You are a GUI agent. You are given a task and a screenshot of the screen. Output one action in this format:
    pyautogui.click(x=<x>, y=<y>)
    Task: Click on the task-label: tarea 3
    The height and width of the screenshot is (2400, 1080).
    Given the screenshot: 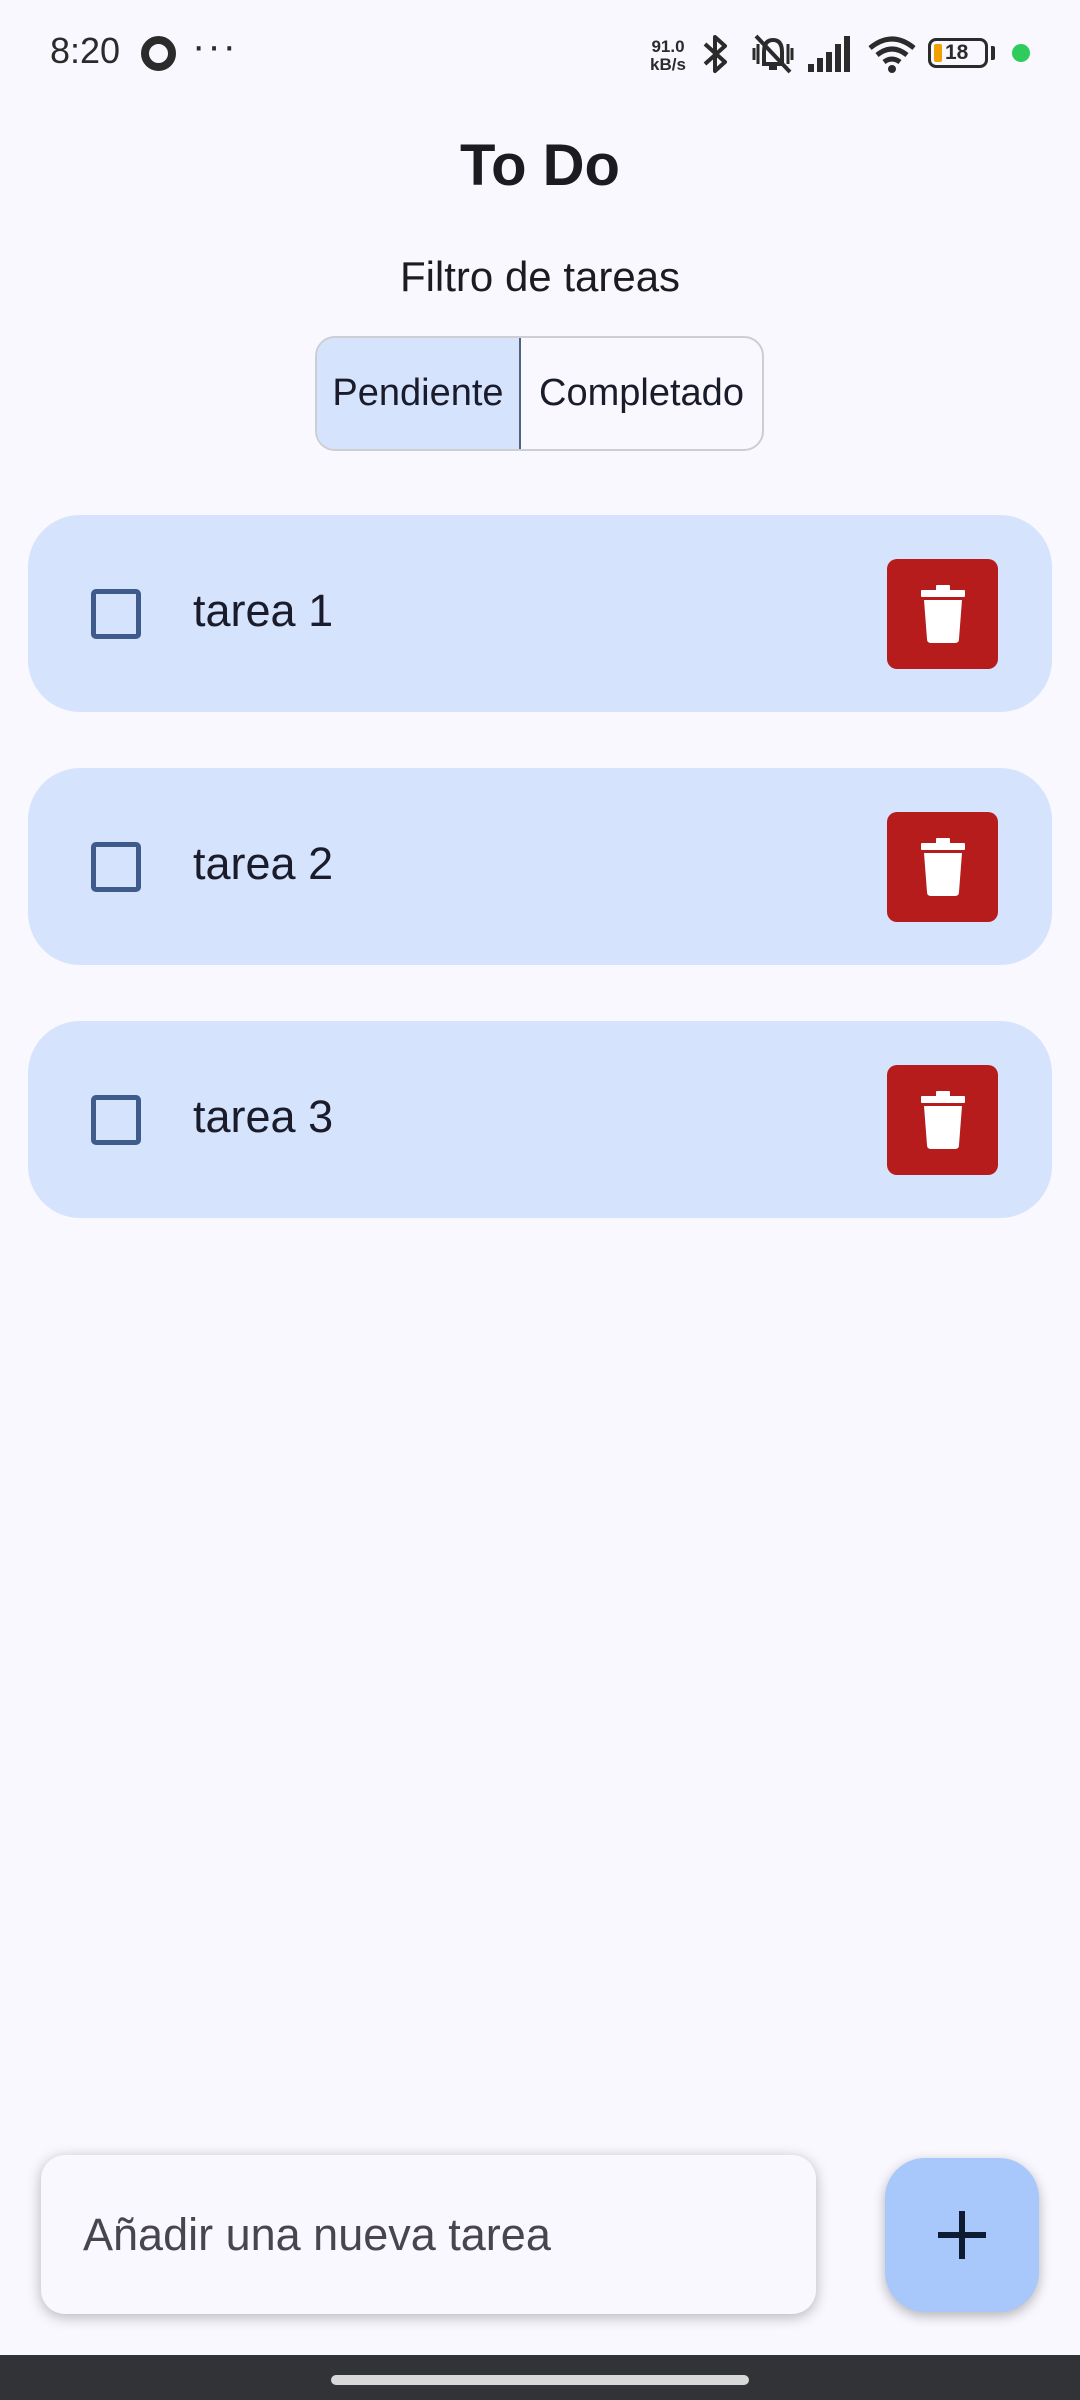 What is the action you would take?
    pyautogui.click(x=263, y=1116)
    